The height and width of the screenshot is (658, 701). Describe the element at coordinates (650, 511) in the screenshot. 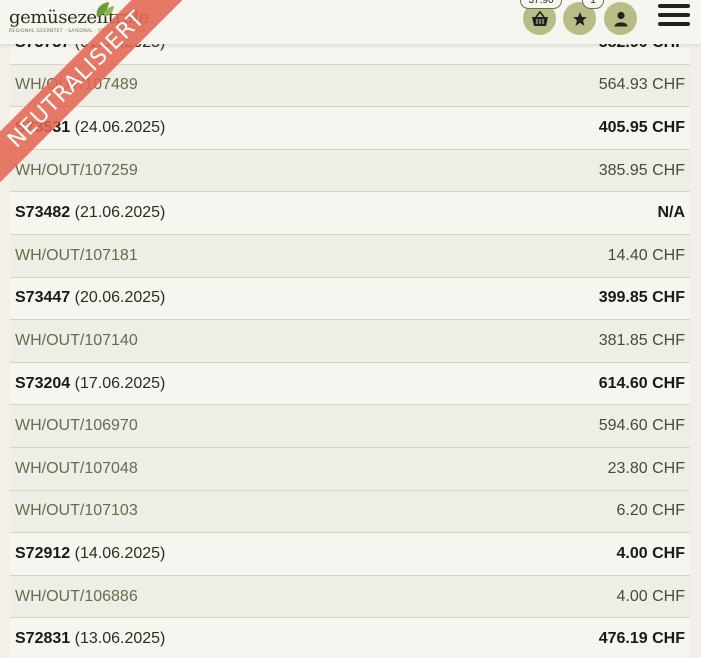

I see `row-amount: 6.20 CHF` at that location.